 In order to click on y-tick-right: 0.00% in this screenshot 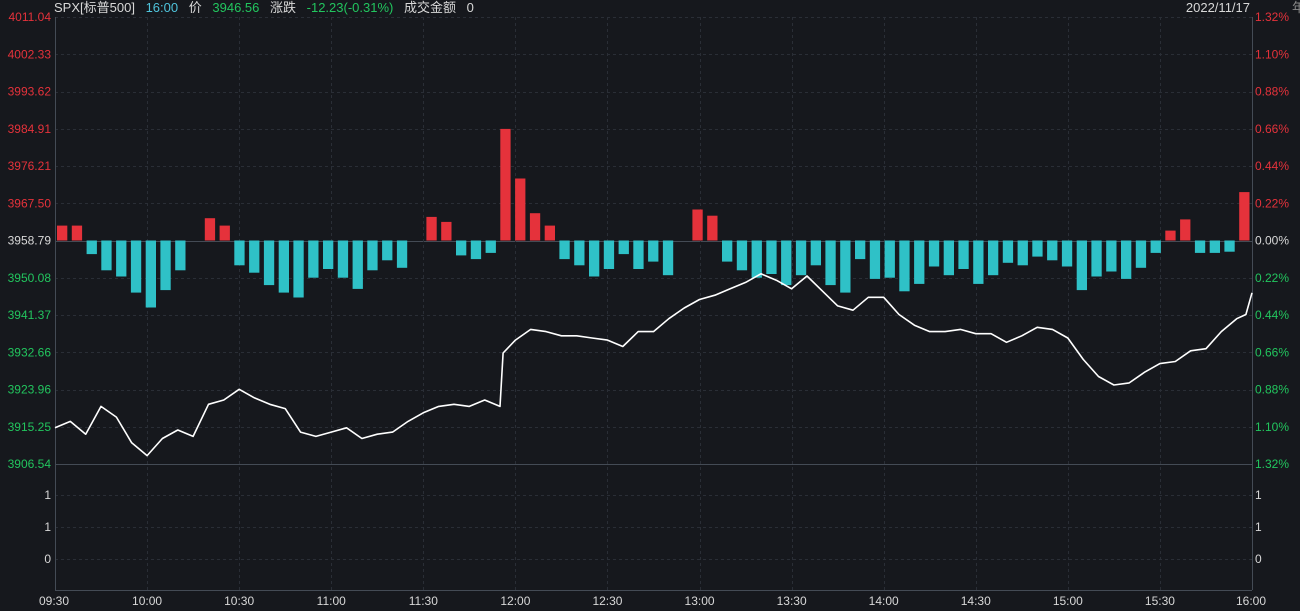, I will do `click(1272, 241)`.